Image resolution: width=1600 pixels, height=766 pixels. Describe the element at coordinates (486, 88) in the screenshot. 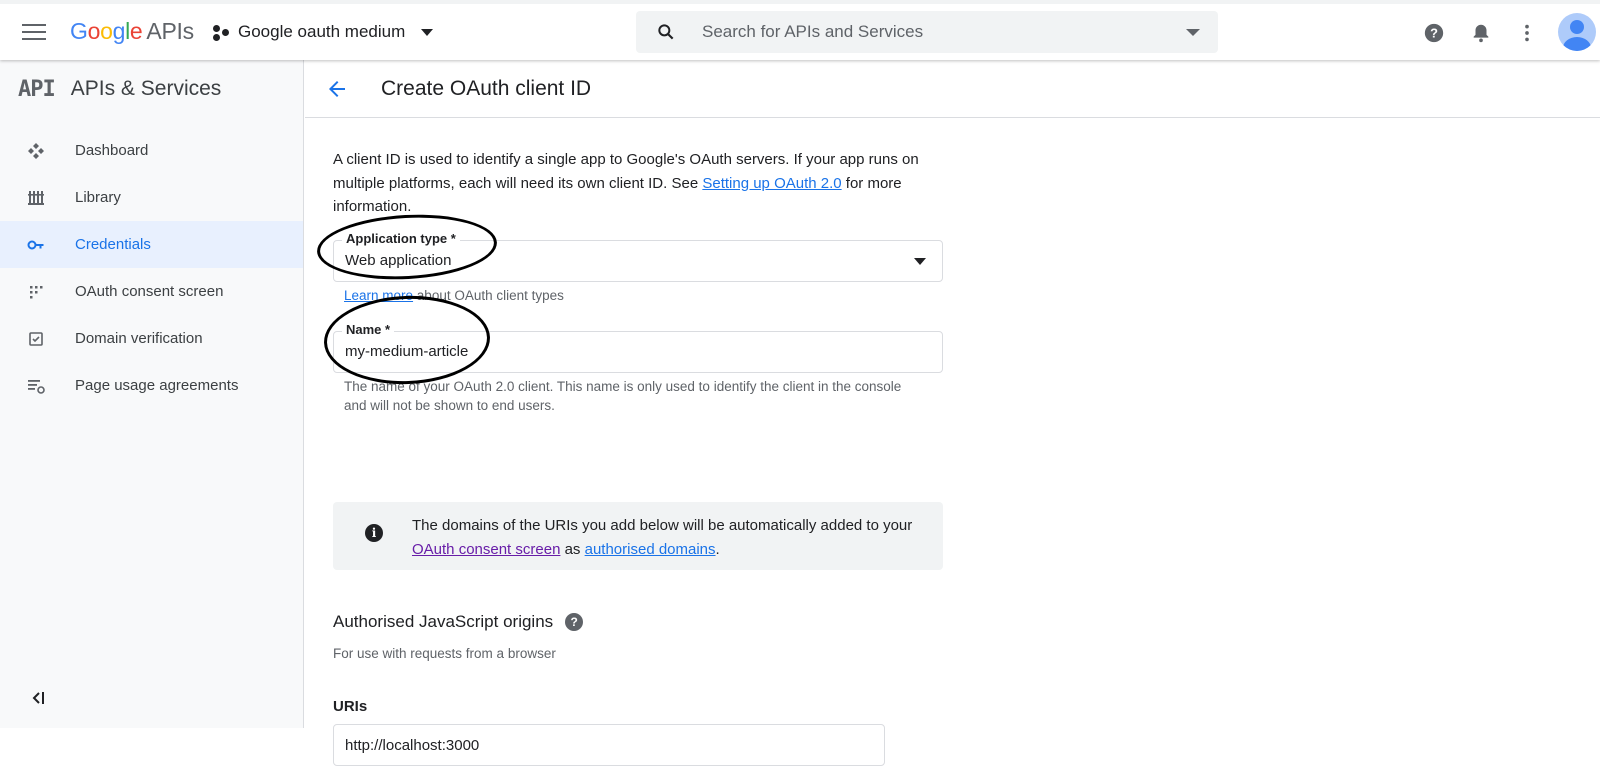

I see `page-title: Create OAuth client ID` at that location.